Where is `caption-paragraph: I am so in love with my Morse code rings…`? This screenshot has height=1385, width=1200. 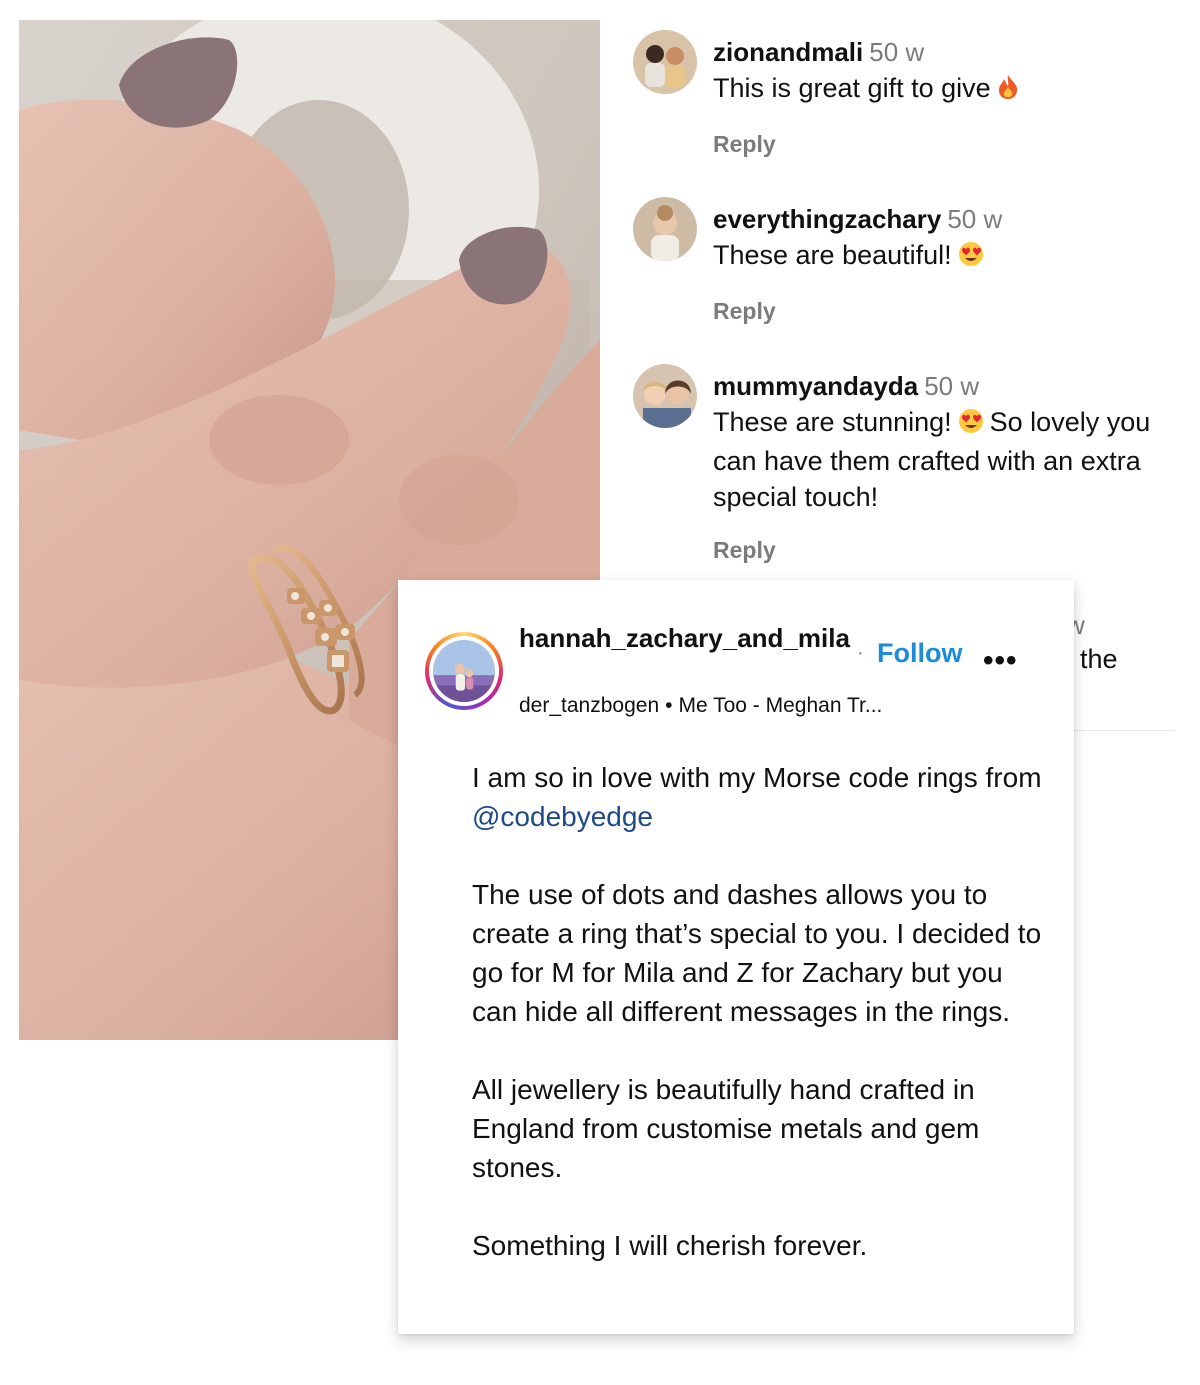 caption-paragraph: I am so in love with my Morse code rings… is located at coordinates (757, 797).